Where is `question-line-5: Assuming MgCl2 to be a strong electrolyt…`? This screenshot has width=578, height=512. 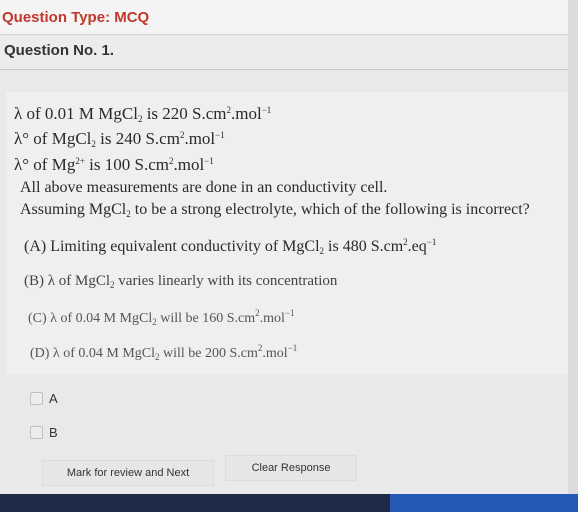
question-line-5: Assuming MgCl2 to be a strong electrolyt… is located at coordinates (275, 210).